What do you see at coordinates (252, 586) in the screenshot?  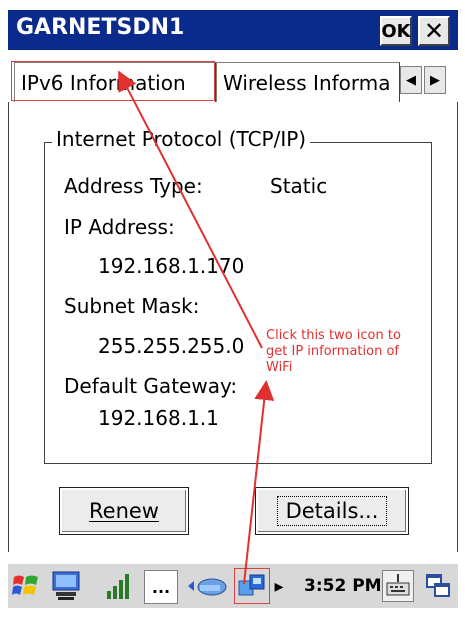 I see `wifi-status-icon` at bounding box center [252, 586].